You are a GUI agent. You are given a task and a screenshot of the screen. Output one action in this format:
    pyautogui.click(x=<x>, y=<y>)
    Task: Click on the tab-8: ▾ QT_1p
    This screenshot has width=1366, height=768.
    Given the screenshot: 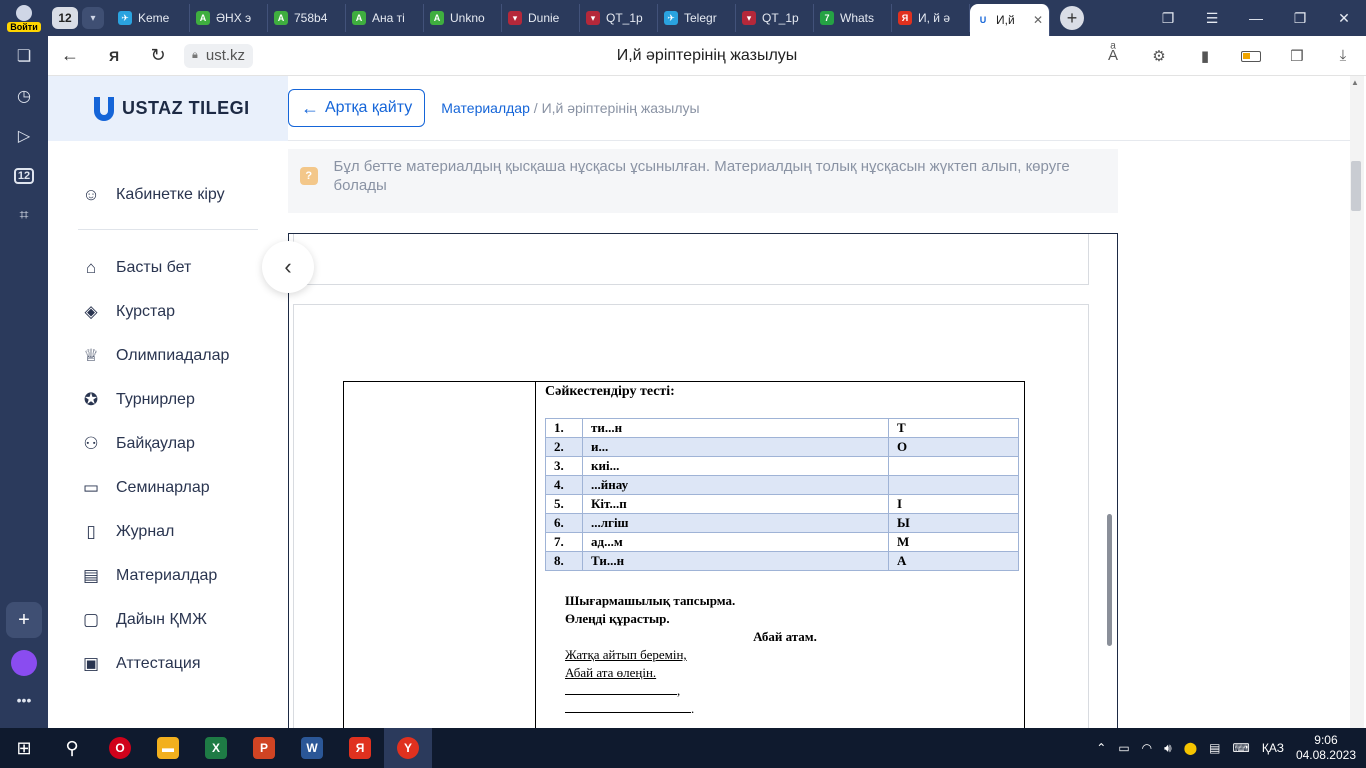 What is the action you would take?
    pyautogui.click(x=775, y=18)
    